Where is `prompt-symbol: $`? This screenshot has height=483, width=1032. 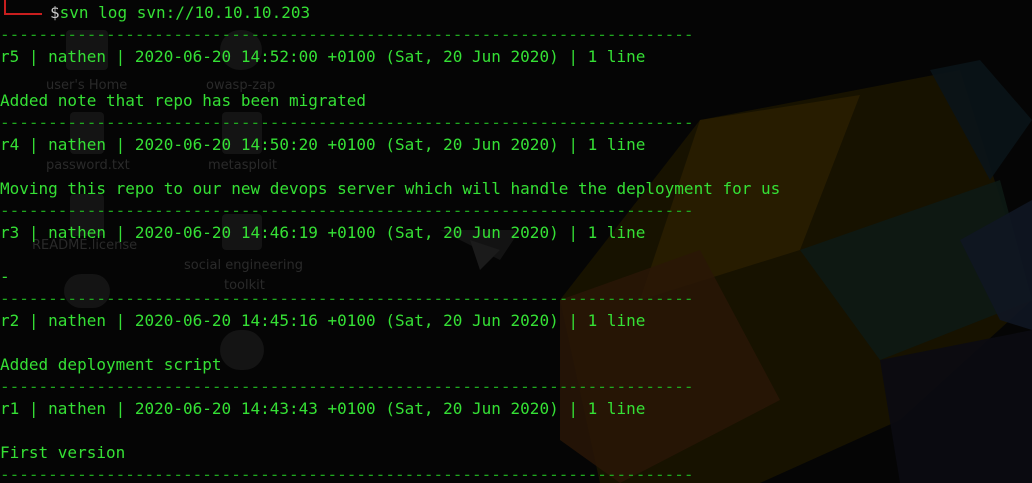 prompt-symbol: $ is located at coordinates (55, 12).